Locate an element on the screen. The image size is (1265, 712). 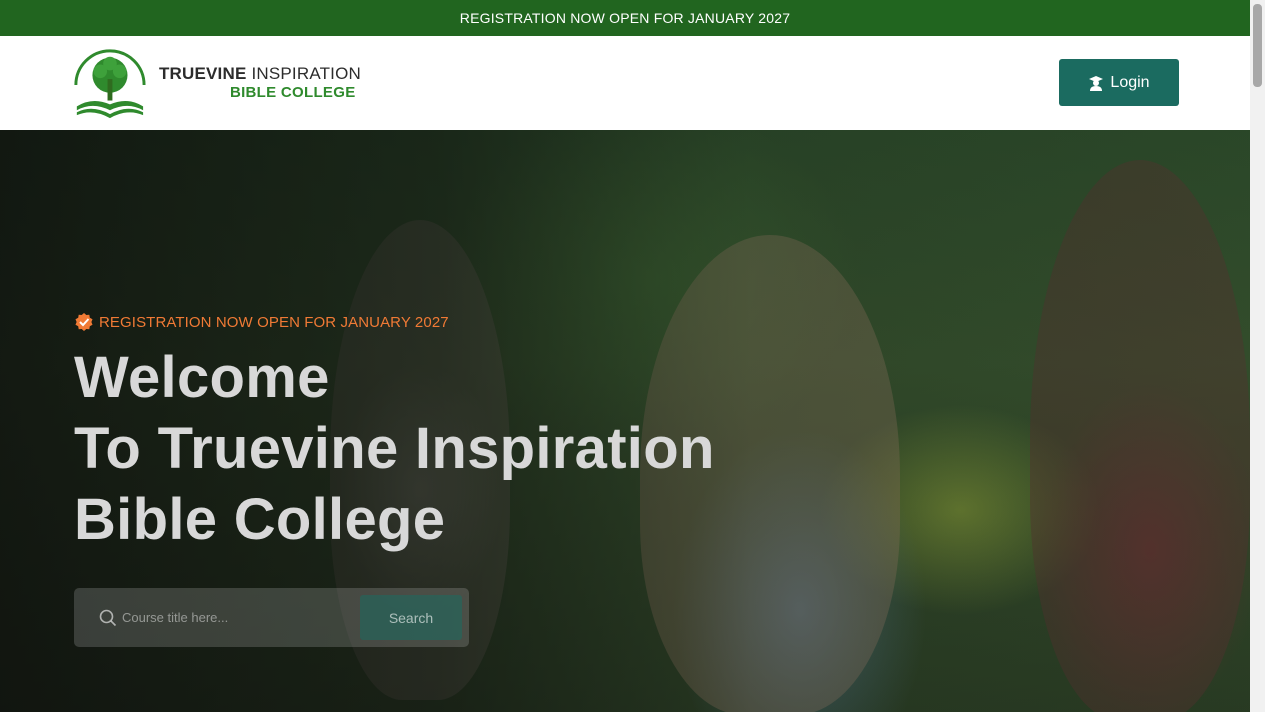
announcement-text: REGISTRATION NOW OPEN FOR JANUARY 2027 is located at coordinates (625, 18).